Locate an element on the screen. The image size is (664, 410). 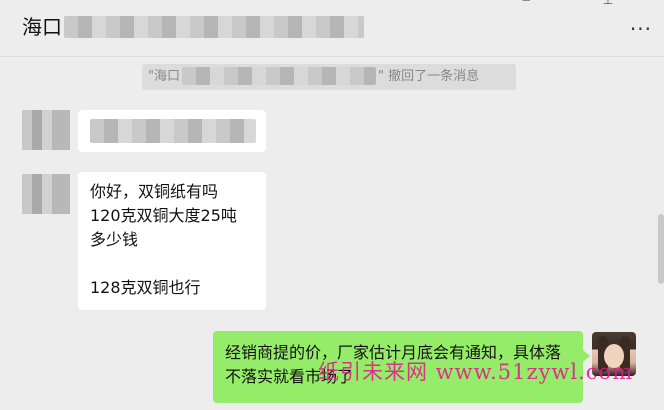
message-line: 128克双铜也行 is located at coordinates (145, 287).